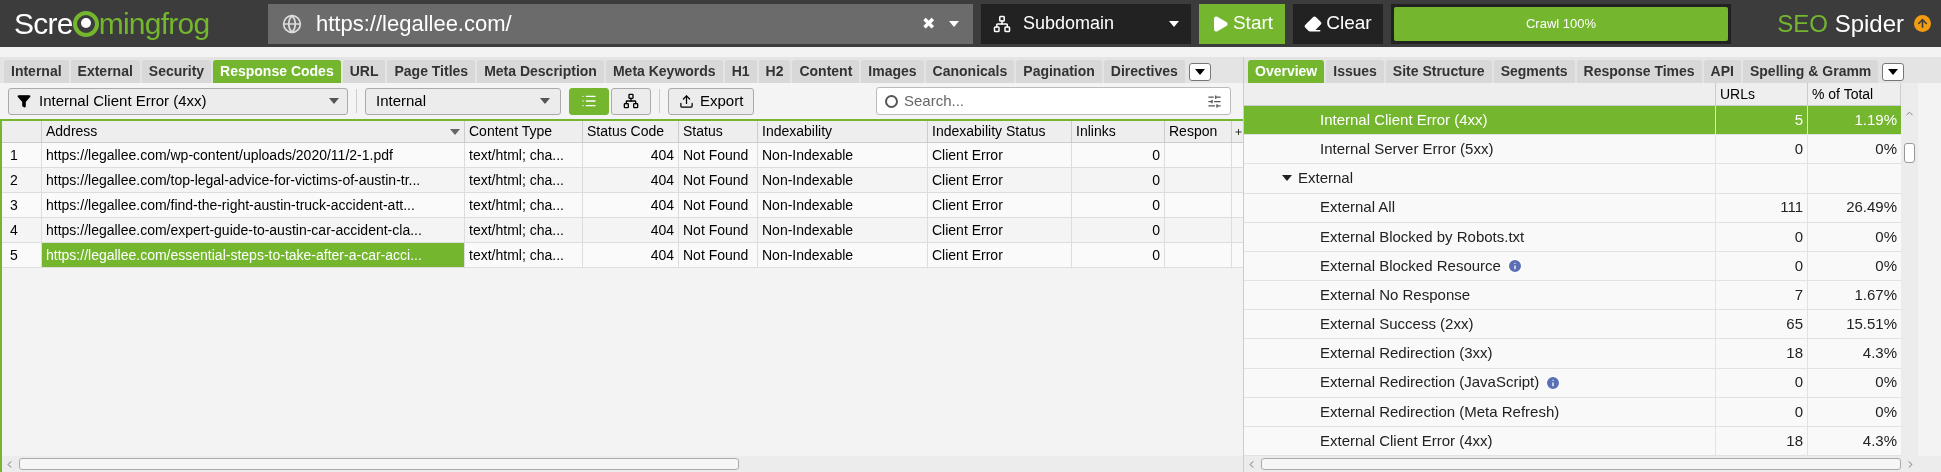 The width and height of the screenshot is (1941, 472). What do you see at coordinates (1909, 153) in the screenshot?
I see `scrollbar-thumb` at bounding box center [1909, 153].